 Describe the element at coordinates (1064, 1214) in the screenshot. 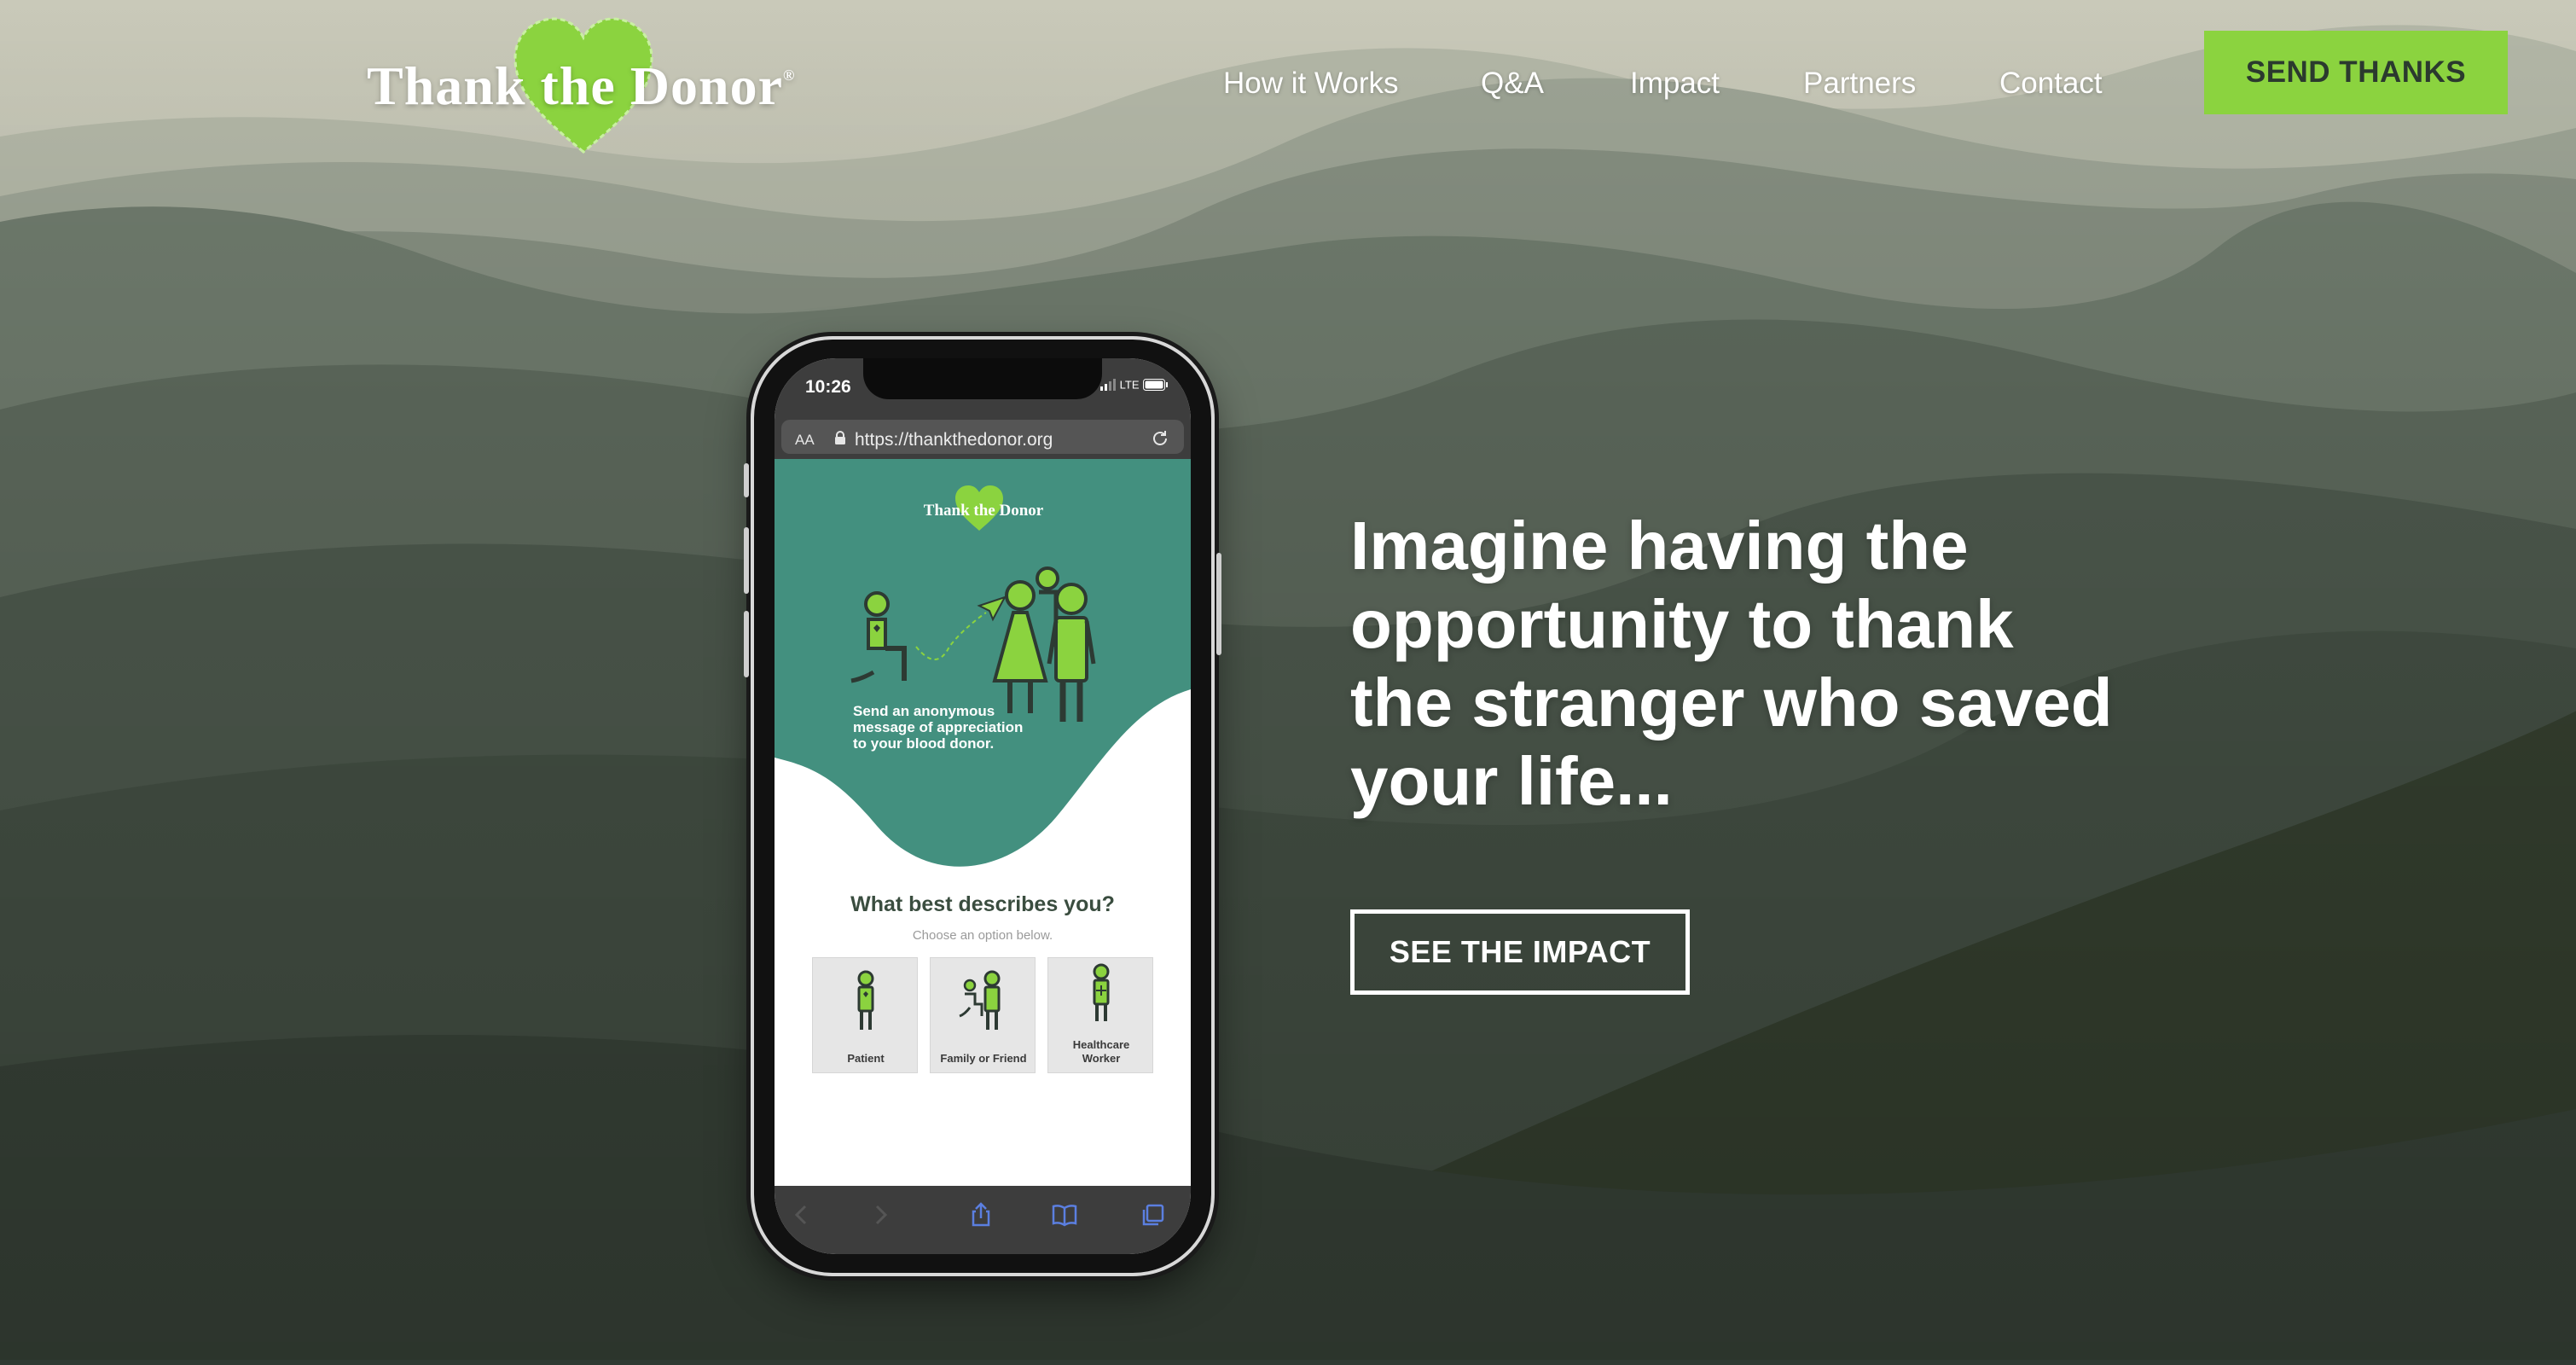

I see `bookmarks-icon` at that location.